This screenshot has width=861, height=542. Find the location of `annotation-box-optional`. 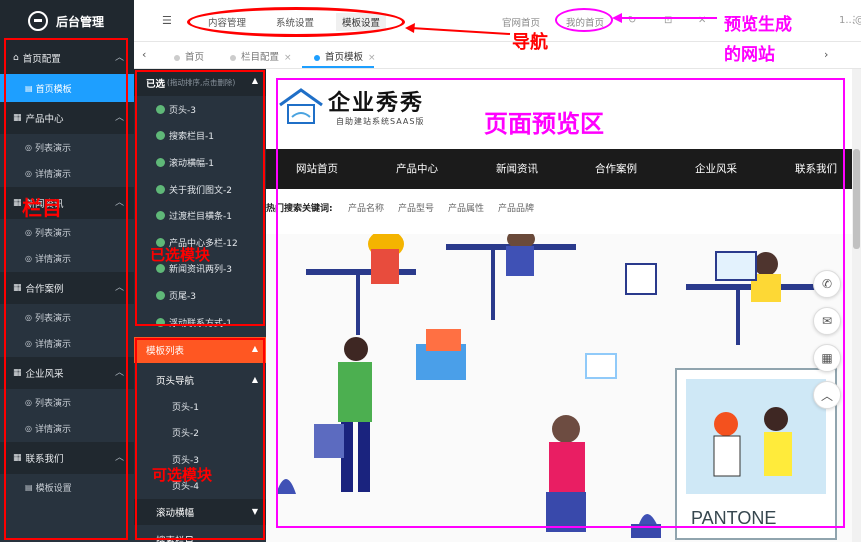

annotation-box-optional is located at coordinates (200, 439).